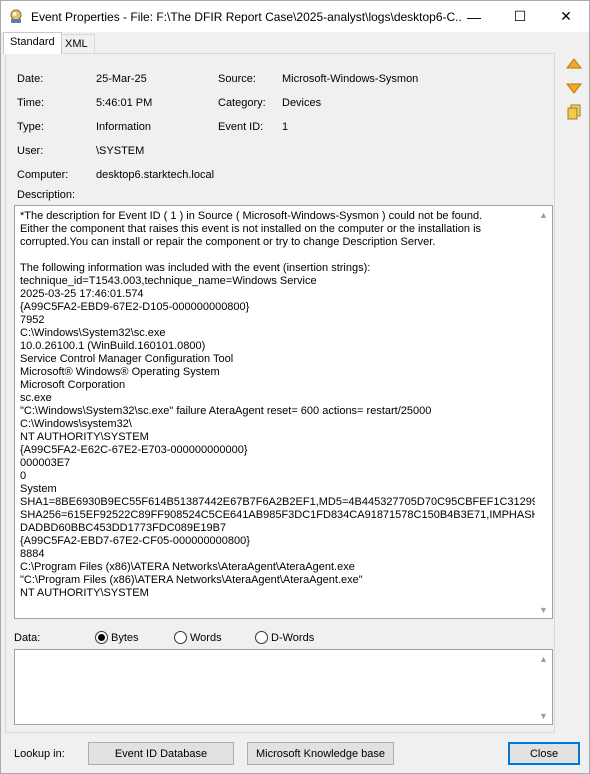  I want to click on time-value: 5:46:01 PM, so click(124, 103).